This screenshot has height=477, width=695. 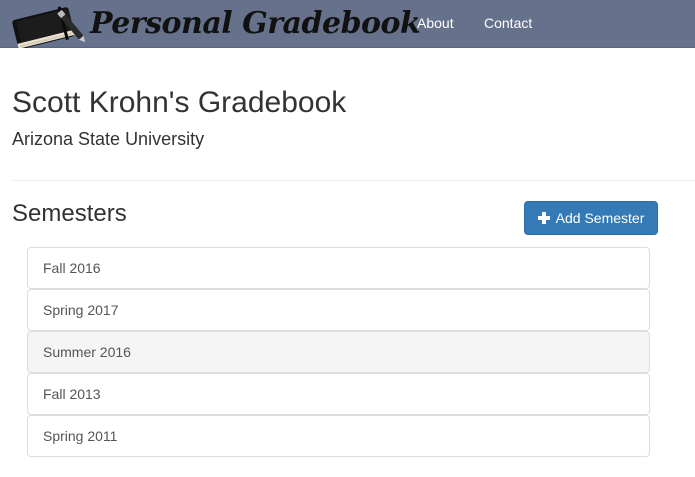 I want to click on notebook-pen-icon, so click(x=49, y=27).